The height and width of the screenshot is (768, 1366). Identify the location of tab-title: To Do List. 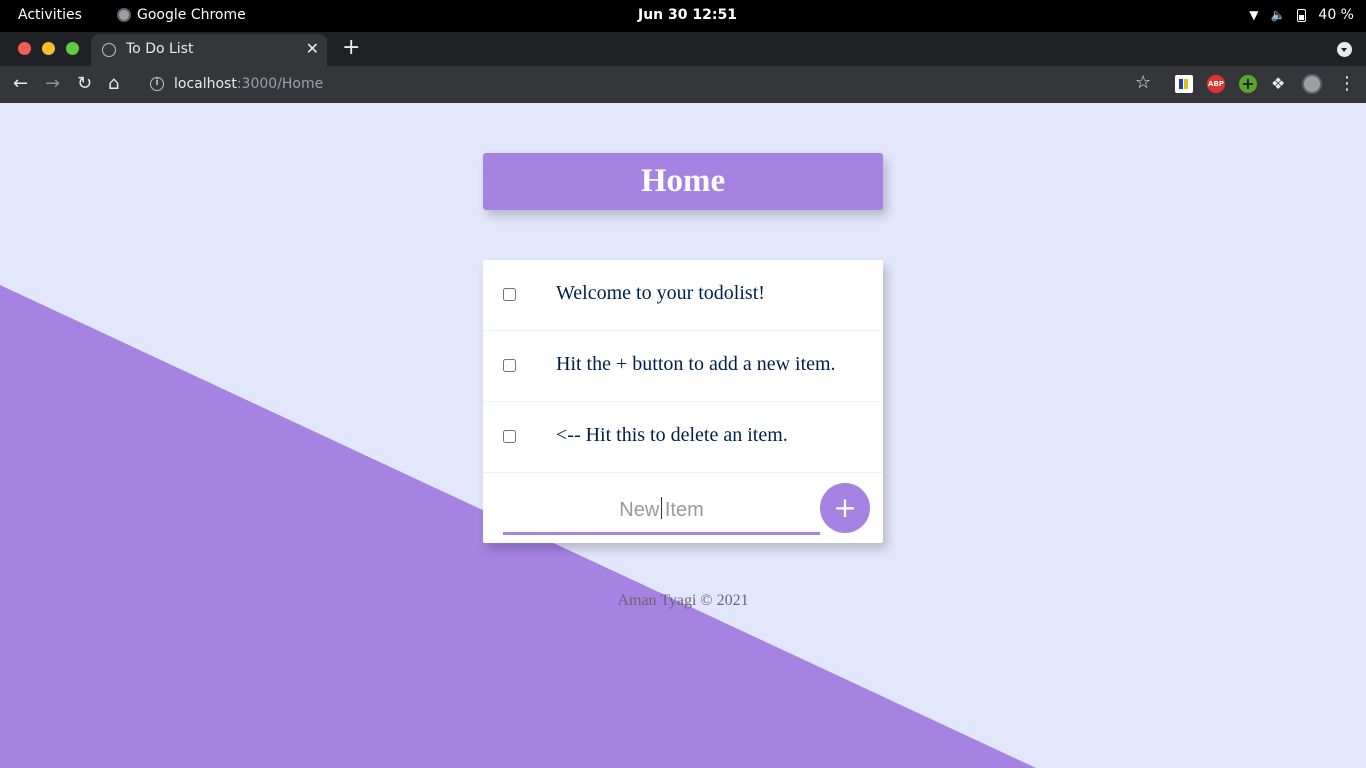
(160, 49).